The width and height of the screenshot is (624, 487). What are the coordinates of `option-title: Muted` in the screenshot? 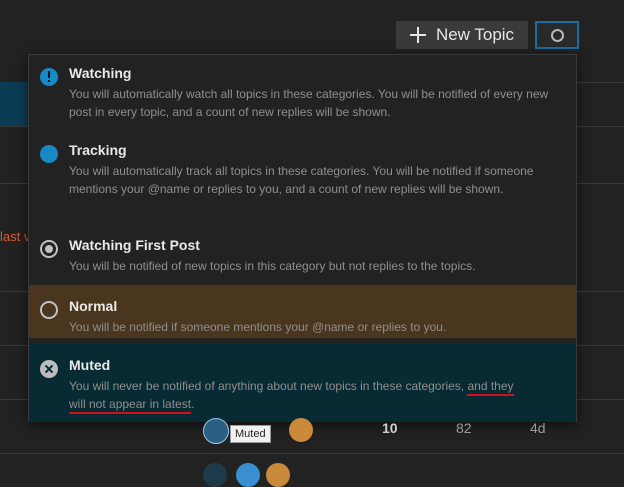 It's located at (90, 365).